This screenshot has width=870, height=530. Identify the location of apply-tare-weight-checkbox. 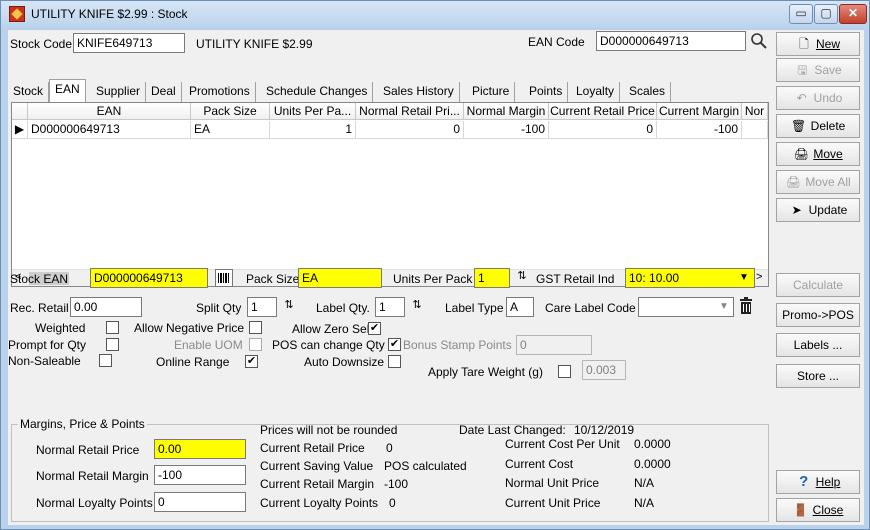
(564, 371).